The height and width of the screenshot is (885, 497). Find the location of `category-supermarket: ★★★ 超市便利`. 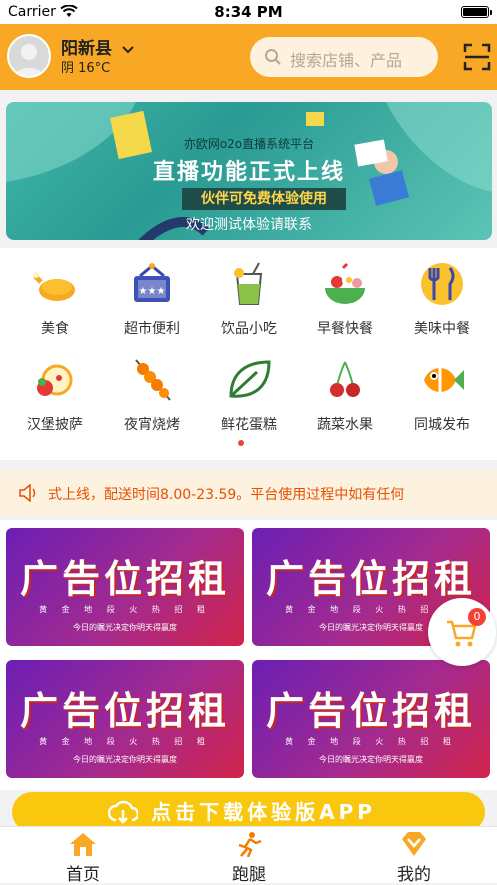

category-supermarket: ★★★ 超市便利 is located at coordinates (152, 297).